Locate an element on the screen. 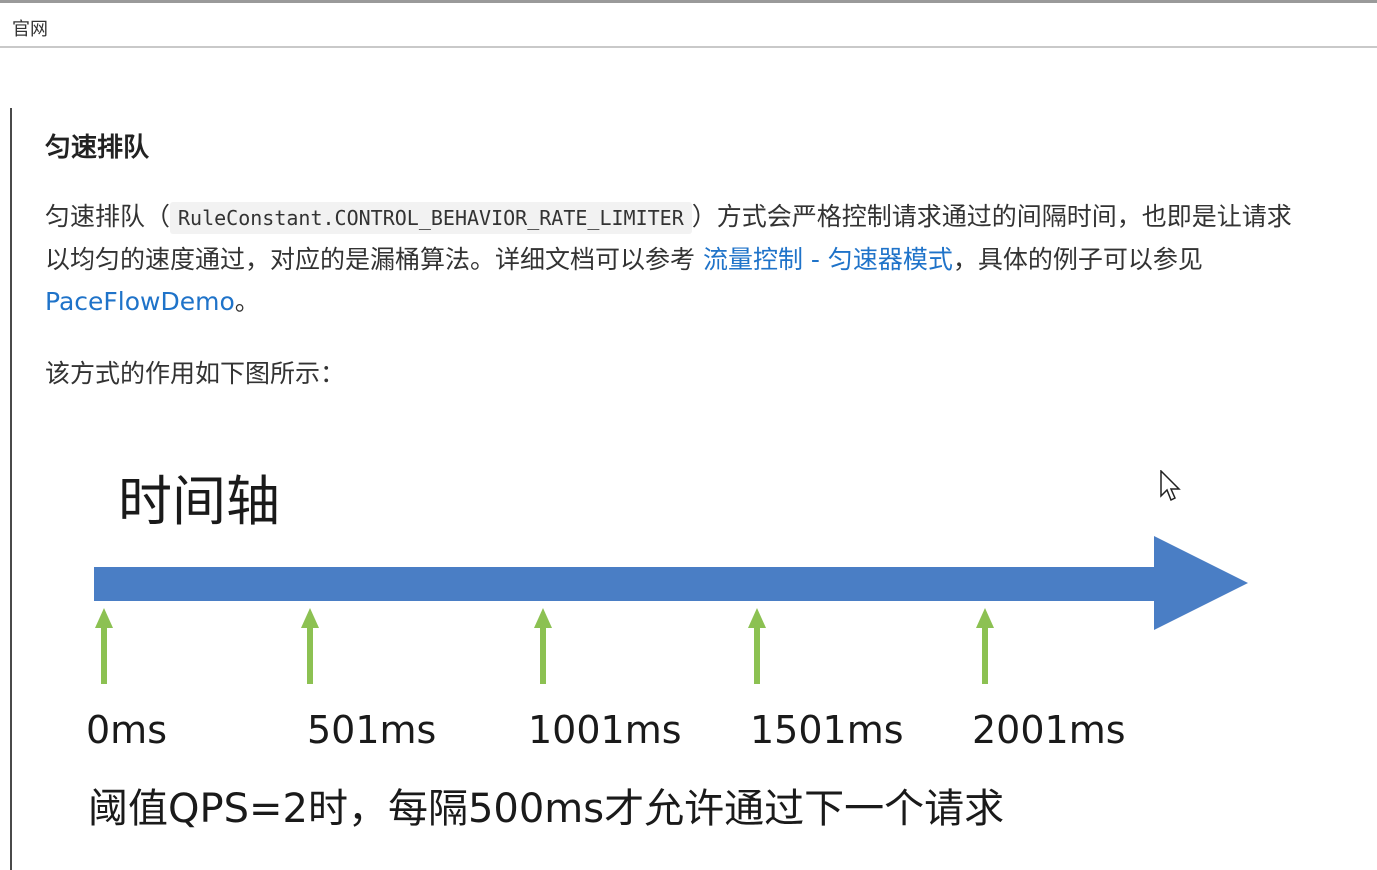 The width and height of the screenshot is (1377, 870). figure-caption: 该方式的作用如下图所示： is located at coordinates (195, 373).